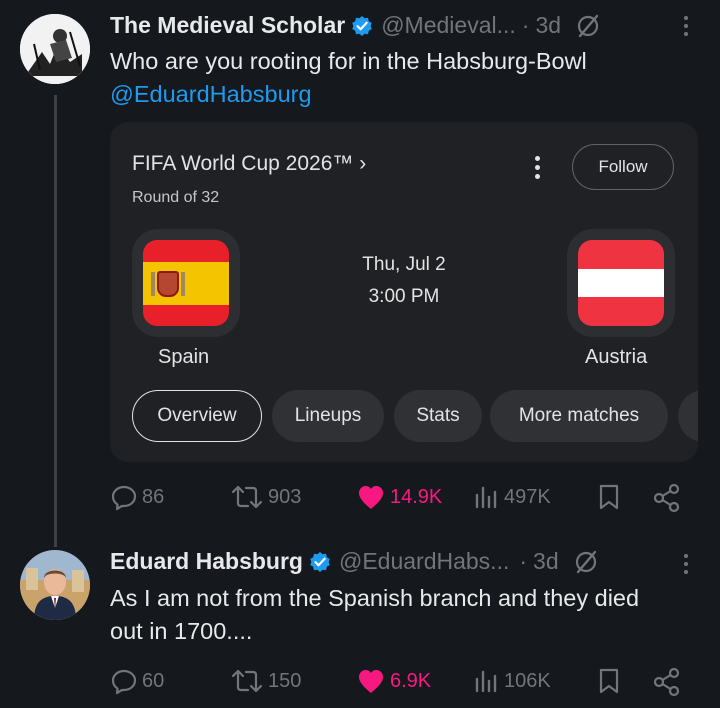 The width and height of the screenshot is (720, 708). Describe the element at coordinates (416, 496) in the screenshot. I see `like-count: 14.9K` at that location.